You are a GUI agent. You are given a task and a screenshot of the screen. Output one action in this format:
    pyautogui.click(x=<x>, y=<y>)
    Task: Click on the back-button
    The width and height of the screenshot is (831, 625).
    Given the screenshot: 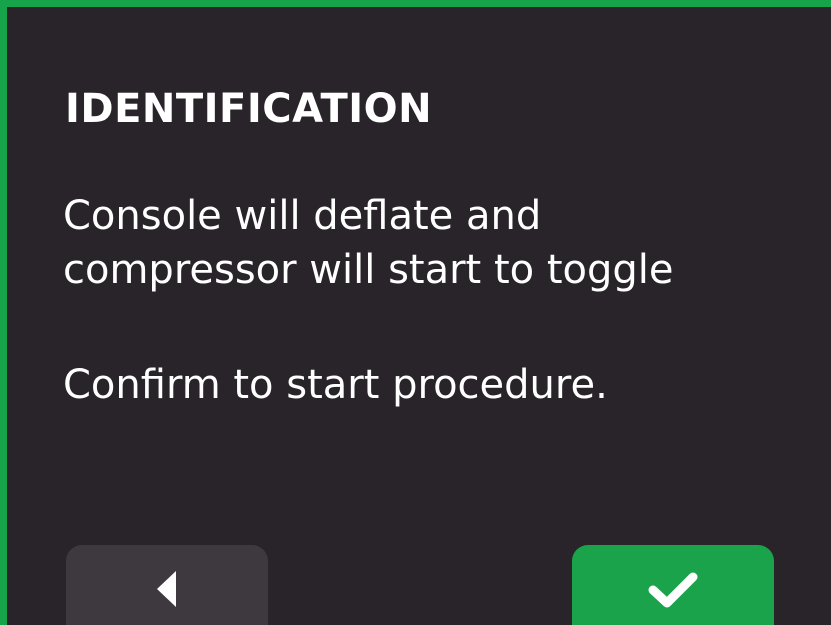 What is the action you would take?
    pyautogui.click(x=167, y=585)
    